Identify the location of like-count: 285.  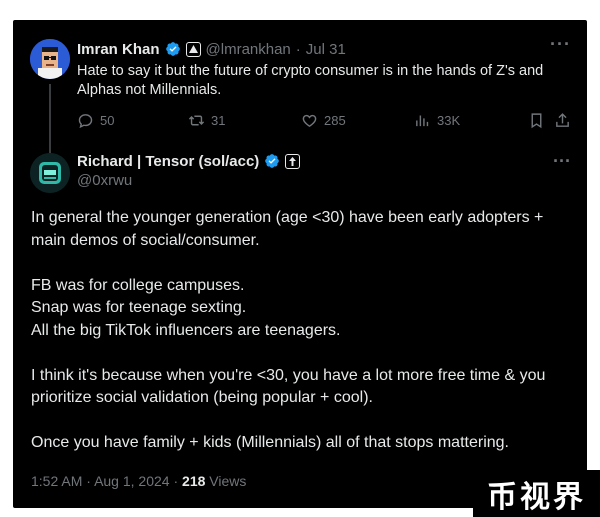
(335, 120).